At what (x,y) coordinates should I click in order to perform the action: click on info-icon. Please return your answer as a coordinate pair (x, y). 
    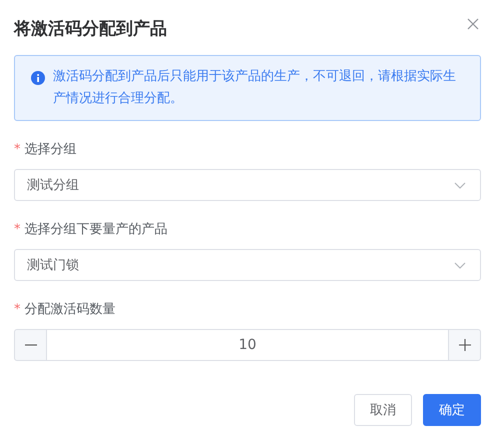
    Looking at the image, I should click on (38, 78).